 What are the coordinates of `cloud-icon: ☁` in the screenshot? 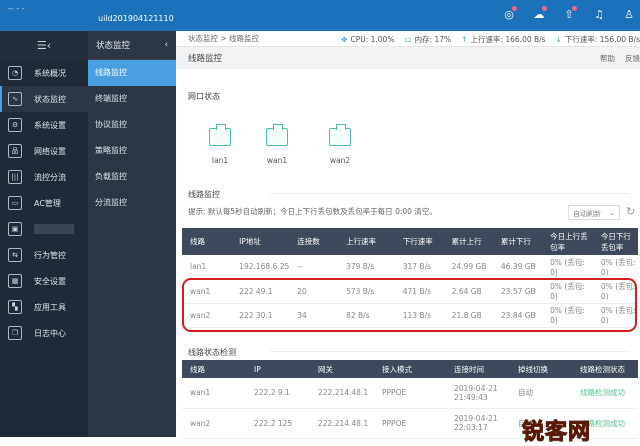 It's located at (539, 14).